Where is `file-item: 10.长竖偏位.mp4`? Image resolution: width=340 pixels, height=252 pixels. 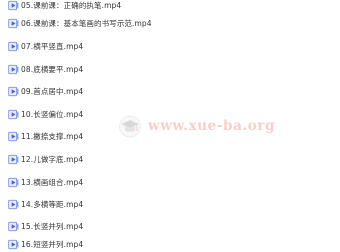 file-item: 10.长竖偏位.mp4 is located at coordinates (45, 114).